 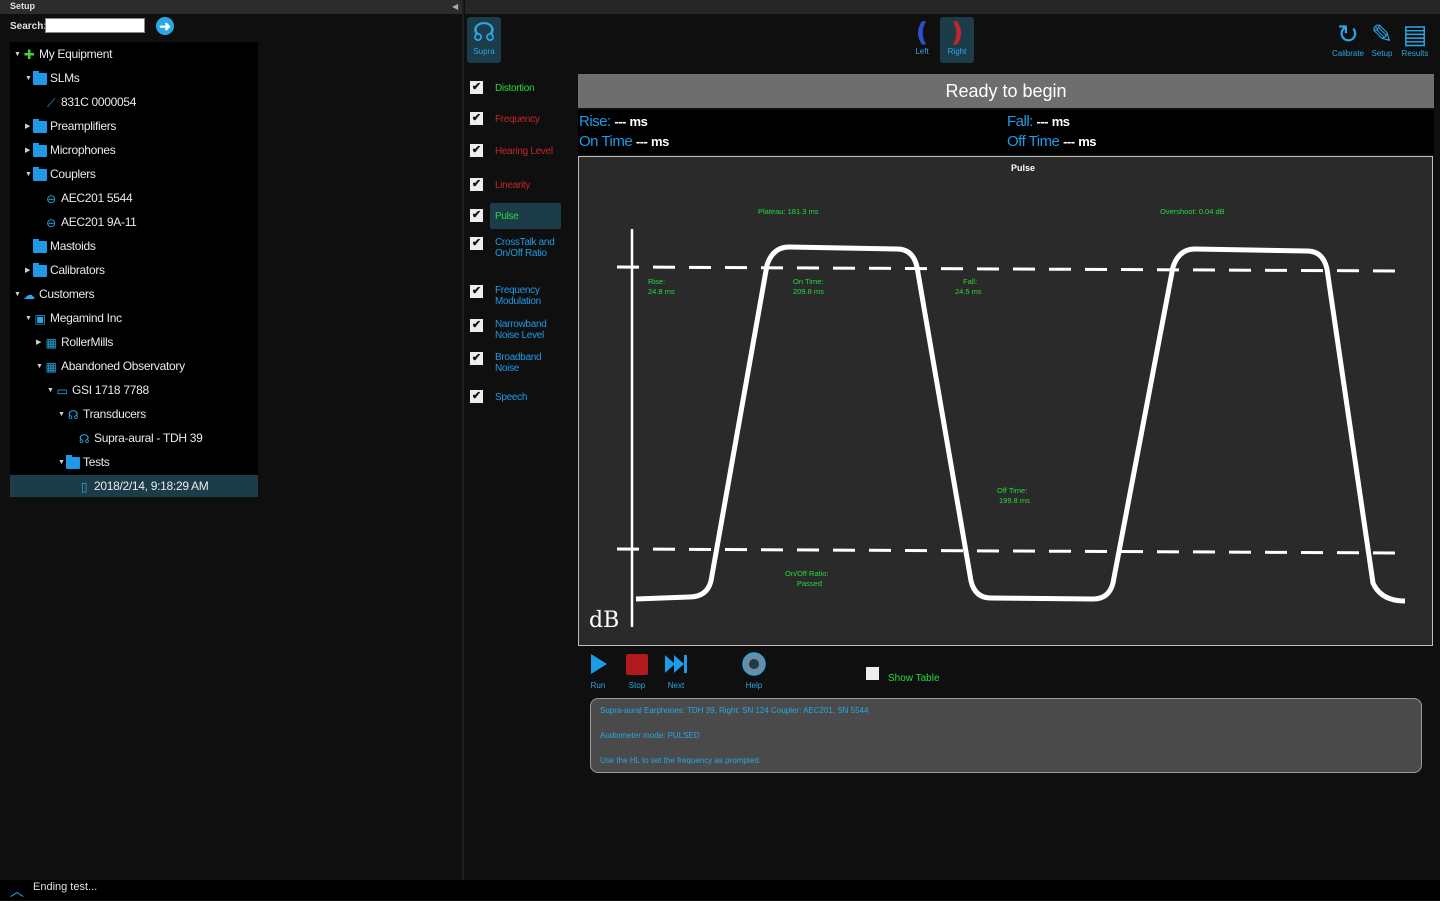 I want to click on test-label: Hearing Level, so click(x=524, y=151).